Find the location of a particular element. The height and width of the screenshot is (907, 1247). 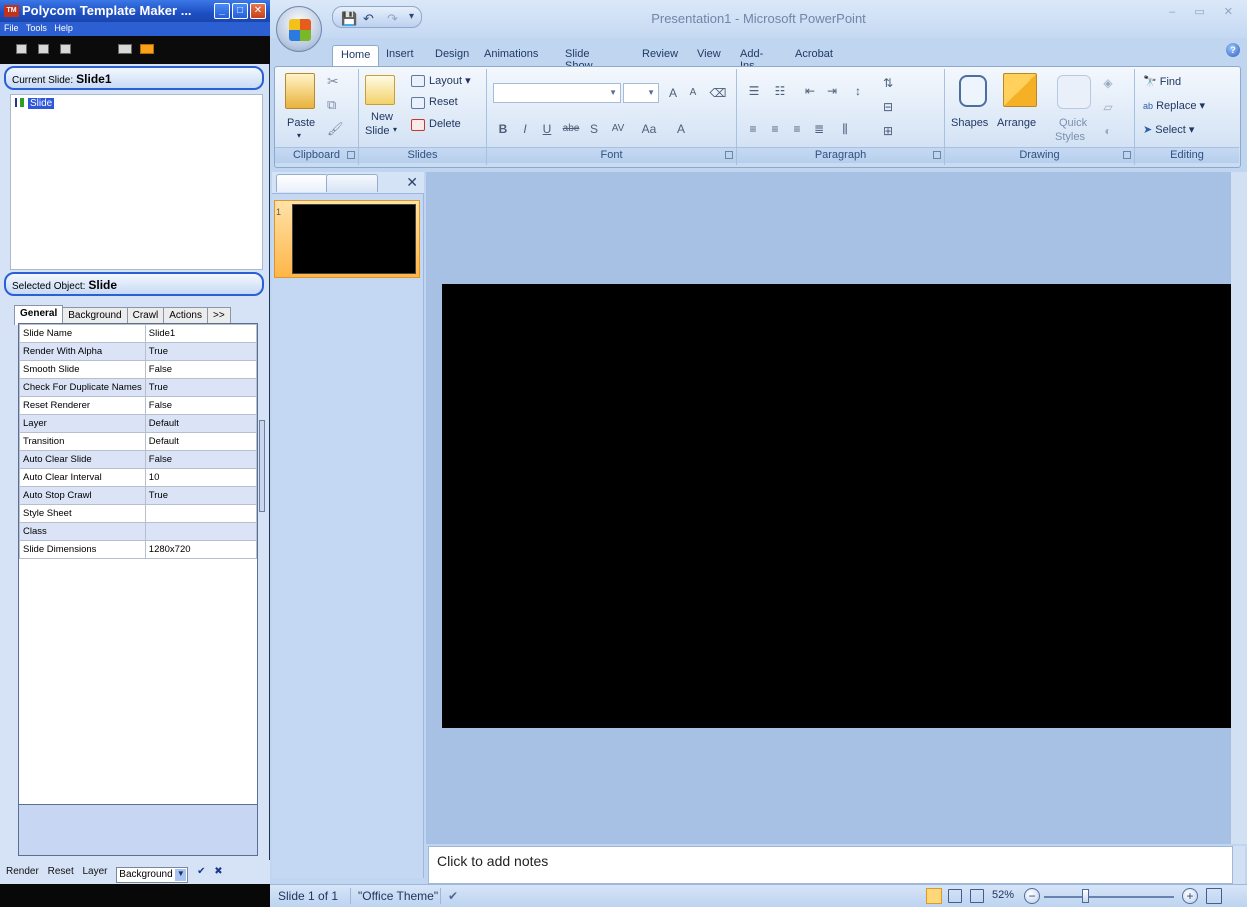

slide-show-view-icon is located at coordinates (977, 896).